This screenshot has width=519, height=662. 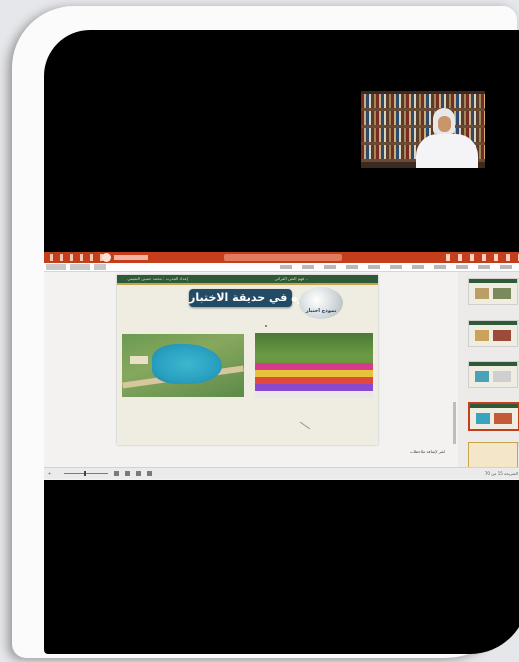 I want to click on park-pier, so click(x=139, y=360).